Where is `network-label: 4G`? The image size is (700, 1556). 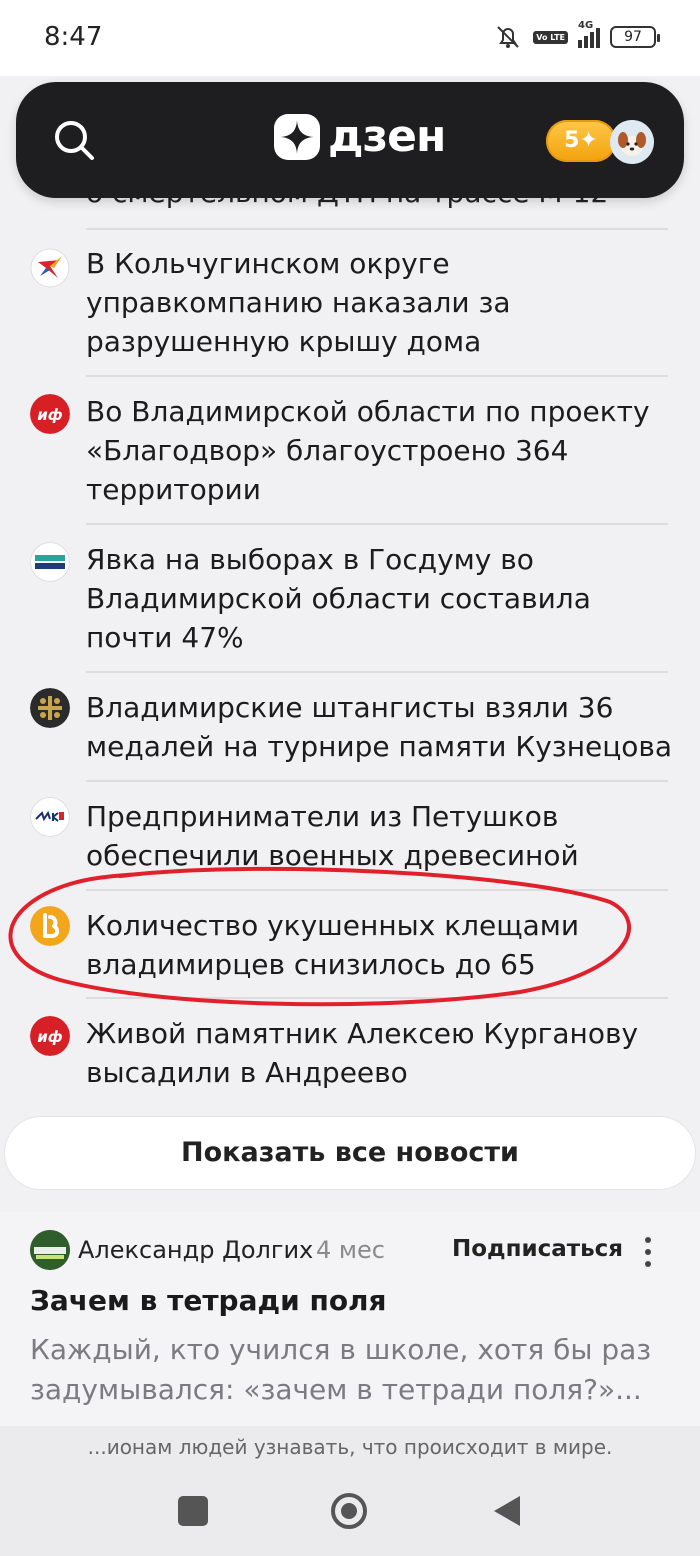 network-label: 4G is located at coordinates (586, 25).